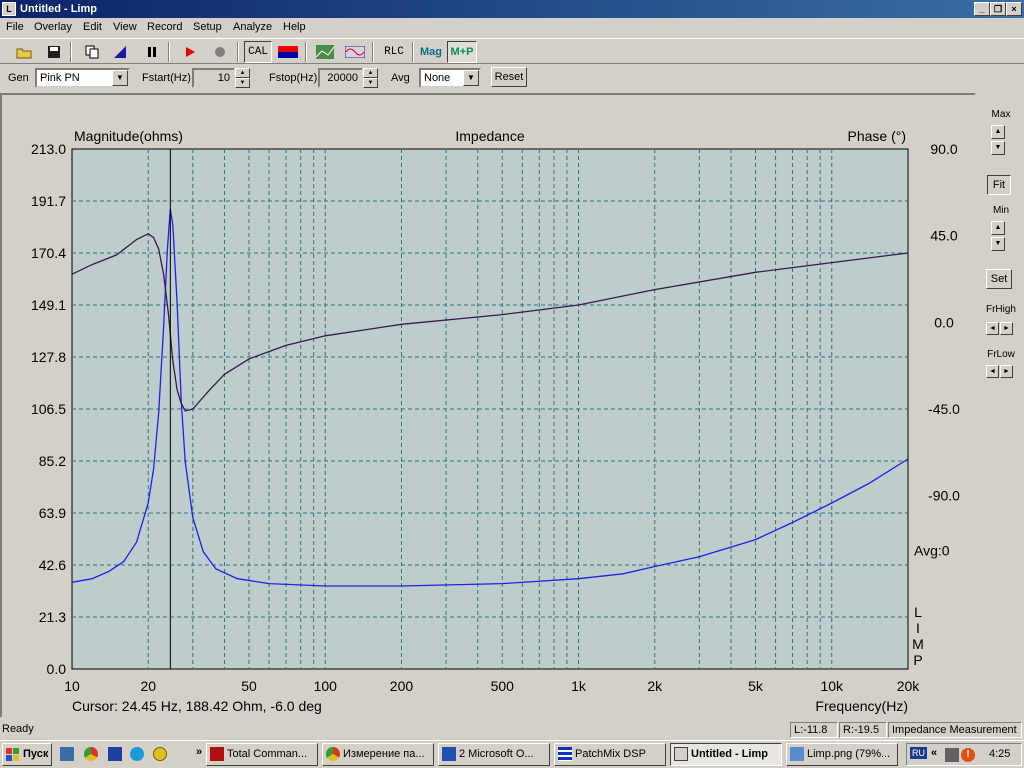 The height and width of the screenshot is (768, 1024). Describe the element at coordinates (400, 78) in the screenshot. I see `avg-label: Avg` at that location.